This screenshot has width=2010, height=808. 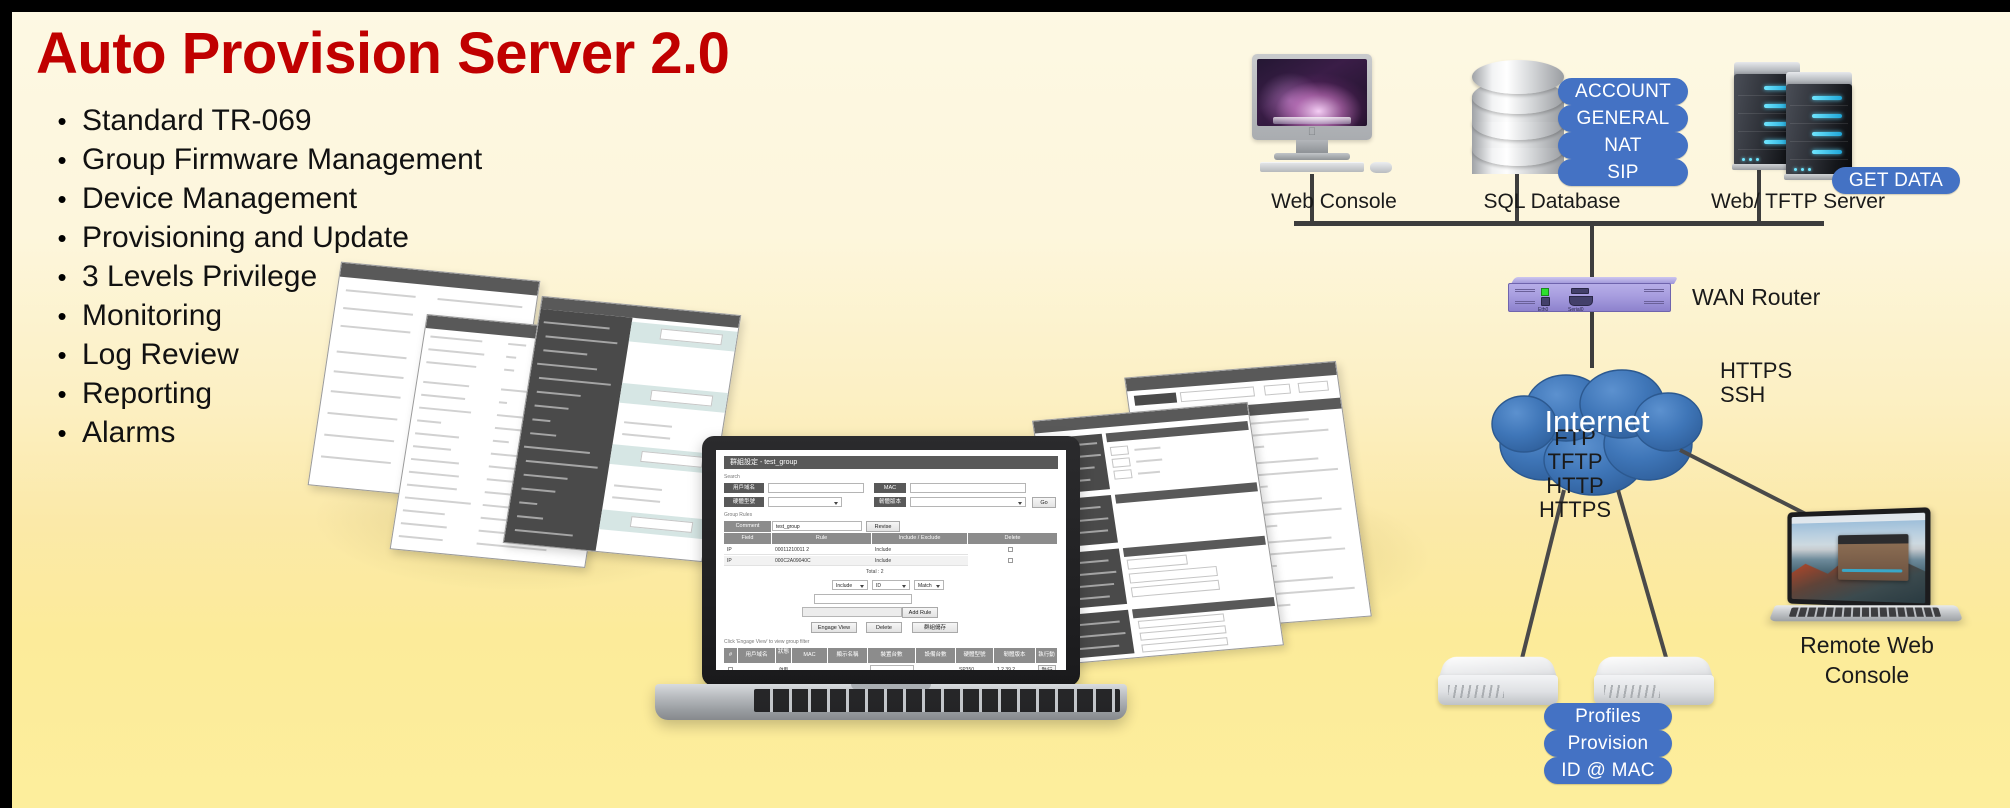 What do you see at coordinates (422, 240) in the screenshot?
I see `list-item: • Provisioning and Update` at bounding box center [422, 240].